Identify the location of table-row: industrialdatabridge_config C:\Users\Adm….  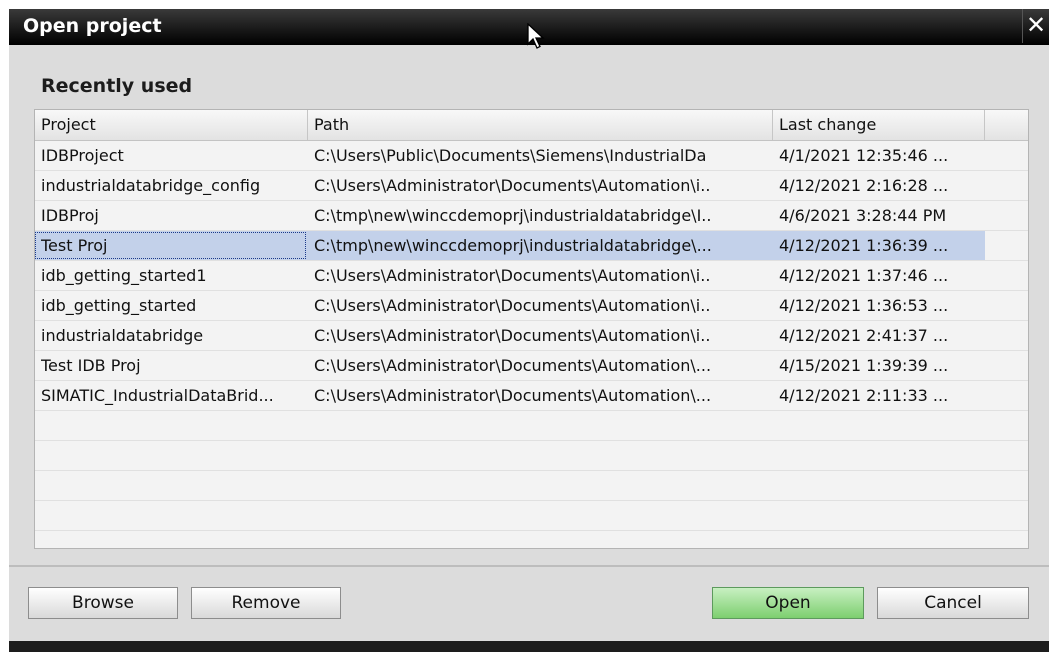
(531, 186).